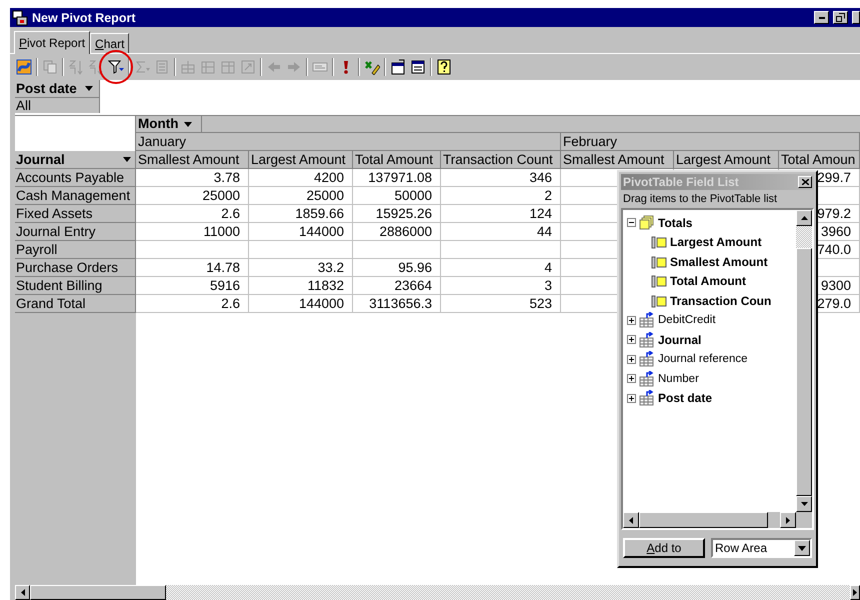  What do you see at coordinates (301, 286) in the screenshot?
I see `table-cell: 11832` at bounding box center [301, 286].